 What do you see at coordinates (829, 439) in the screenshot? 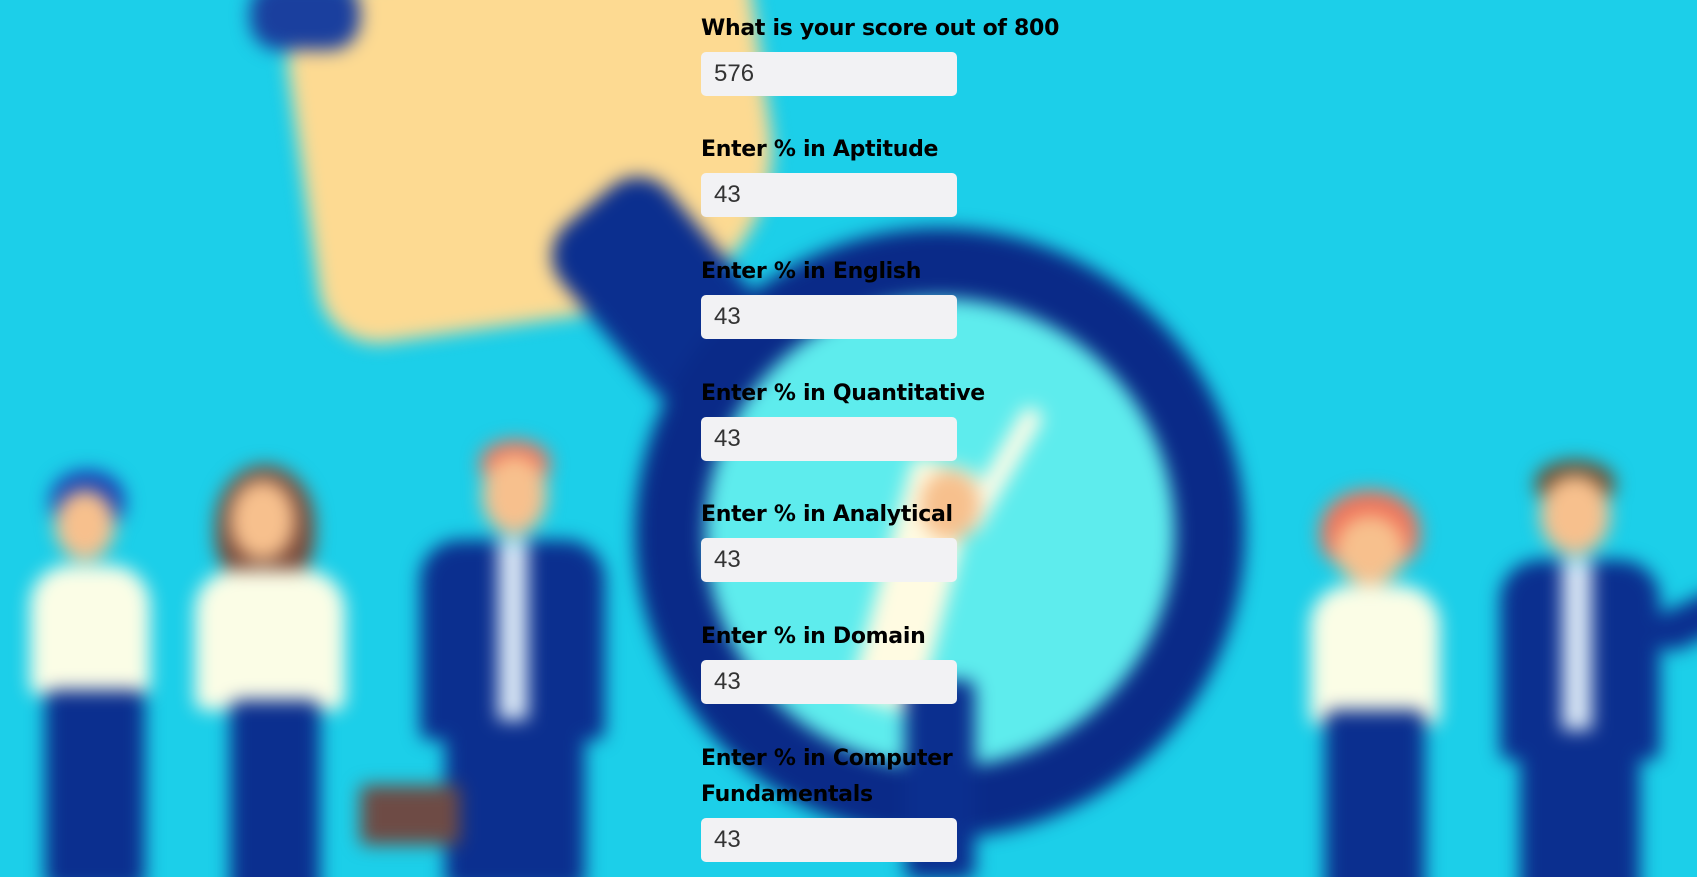
I see `quantitative-input` at bounding box center [829, 439].